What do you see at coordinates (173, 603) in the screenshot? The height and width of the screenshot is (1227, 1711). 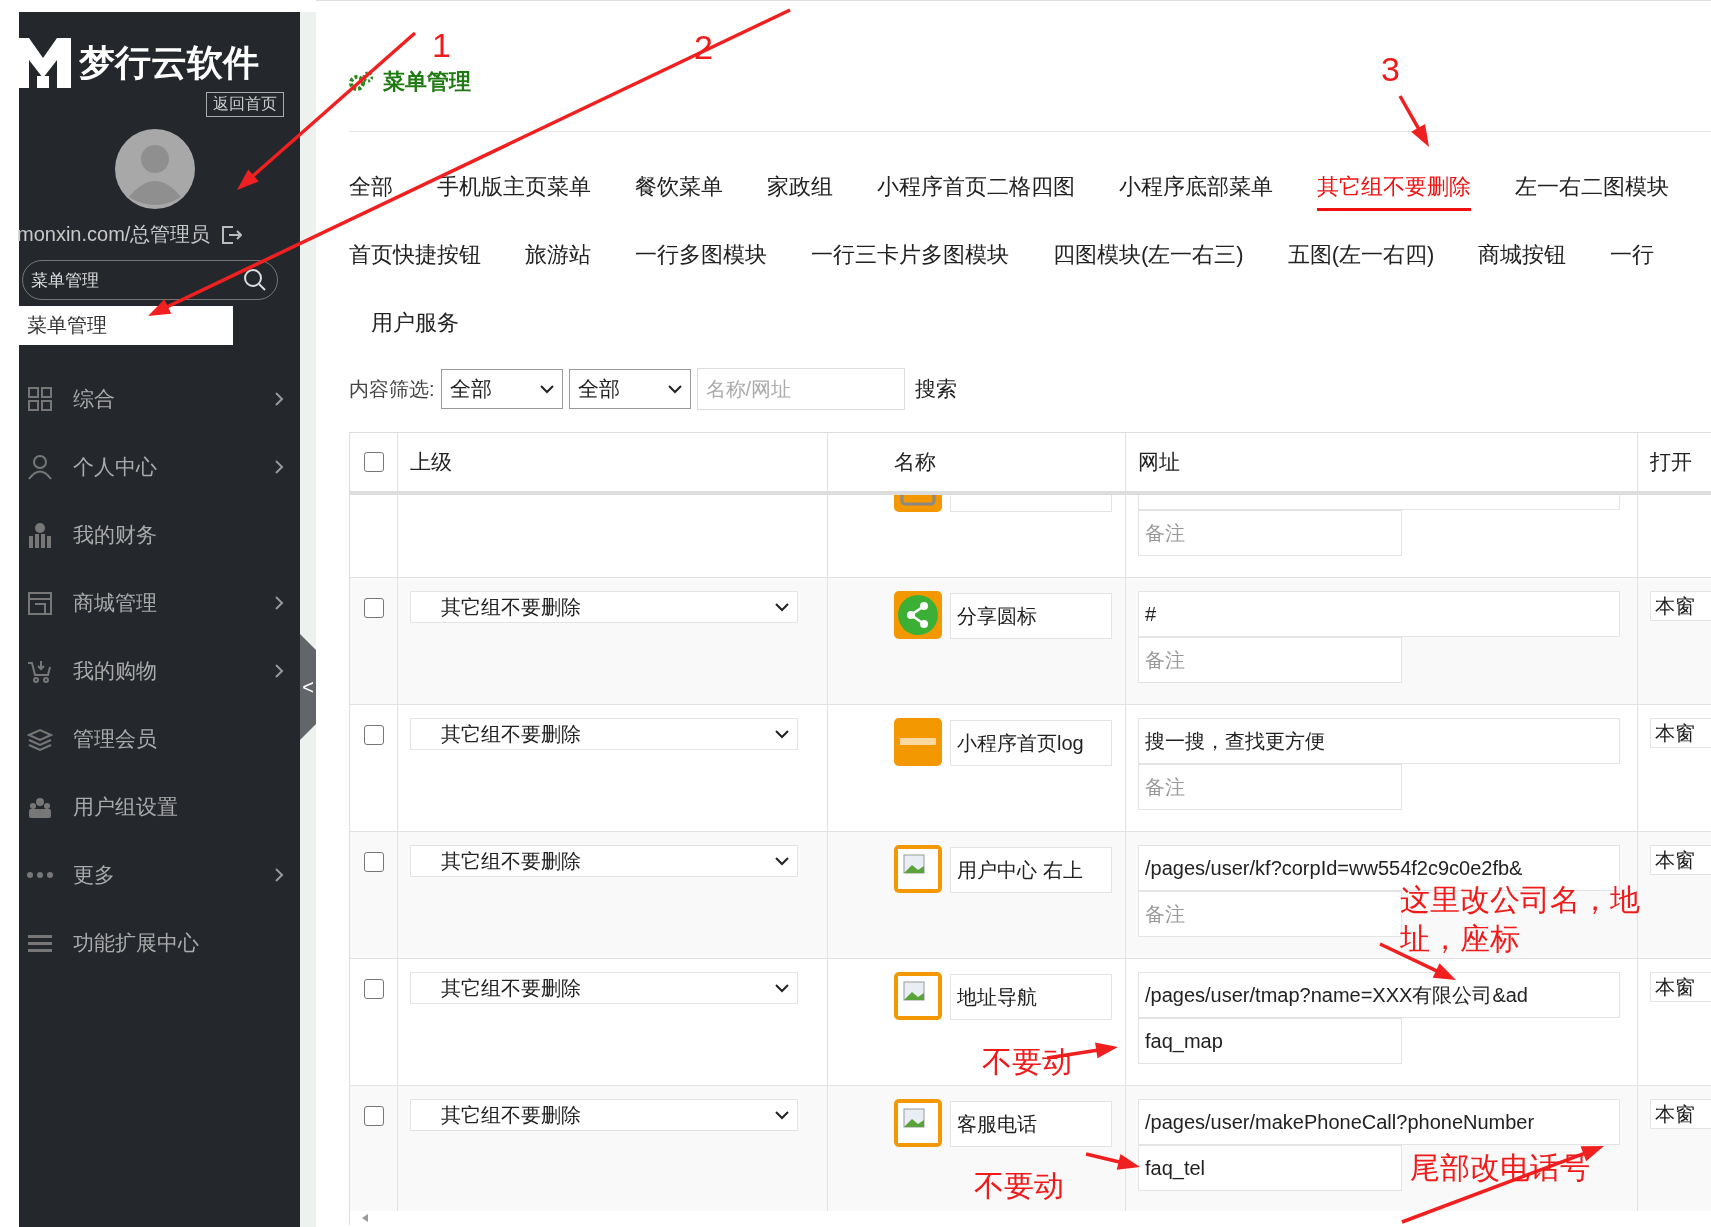 I see `menu-item: 商城管理` at bounding box center [173, 603].